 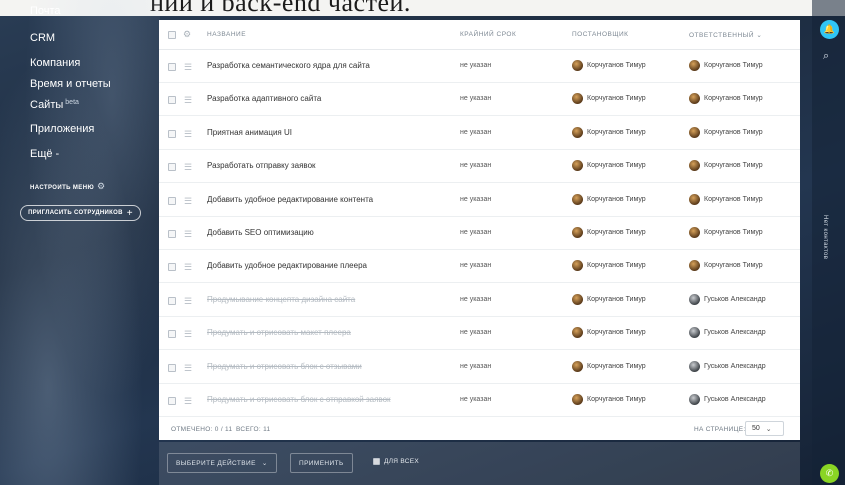 What do you see at coordinates (62, 129) in the screenshot?
I see `sidebar-item-apps: Приложения` at bounding box center [62, 129].